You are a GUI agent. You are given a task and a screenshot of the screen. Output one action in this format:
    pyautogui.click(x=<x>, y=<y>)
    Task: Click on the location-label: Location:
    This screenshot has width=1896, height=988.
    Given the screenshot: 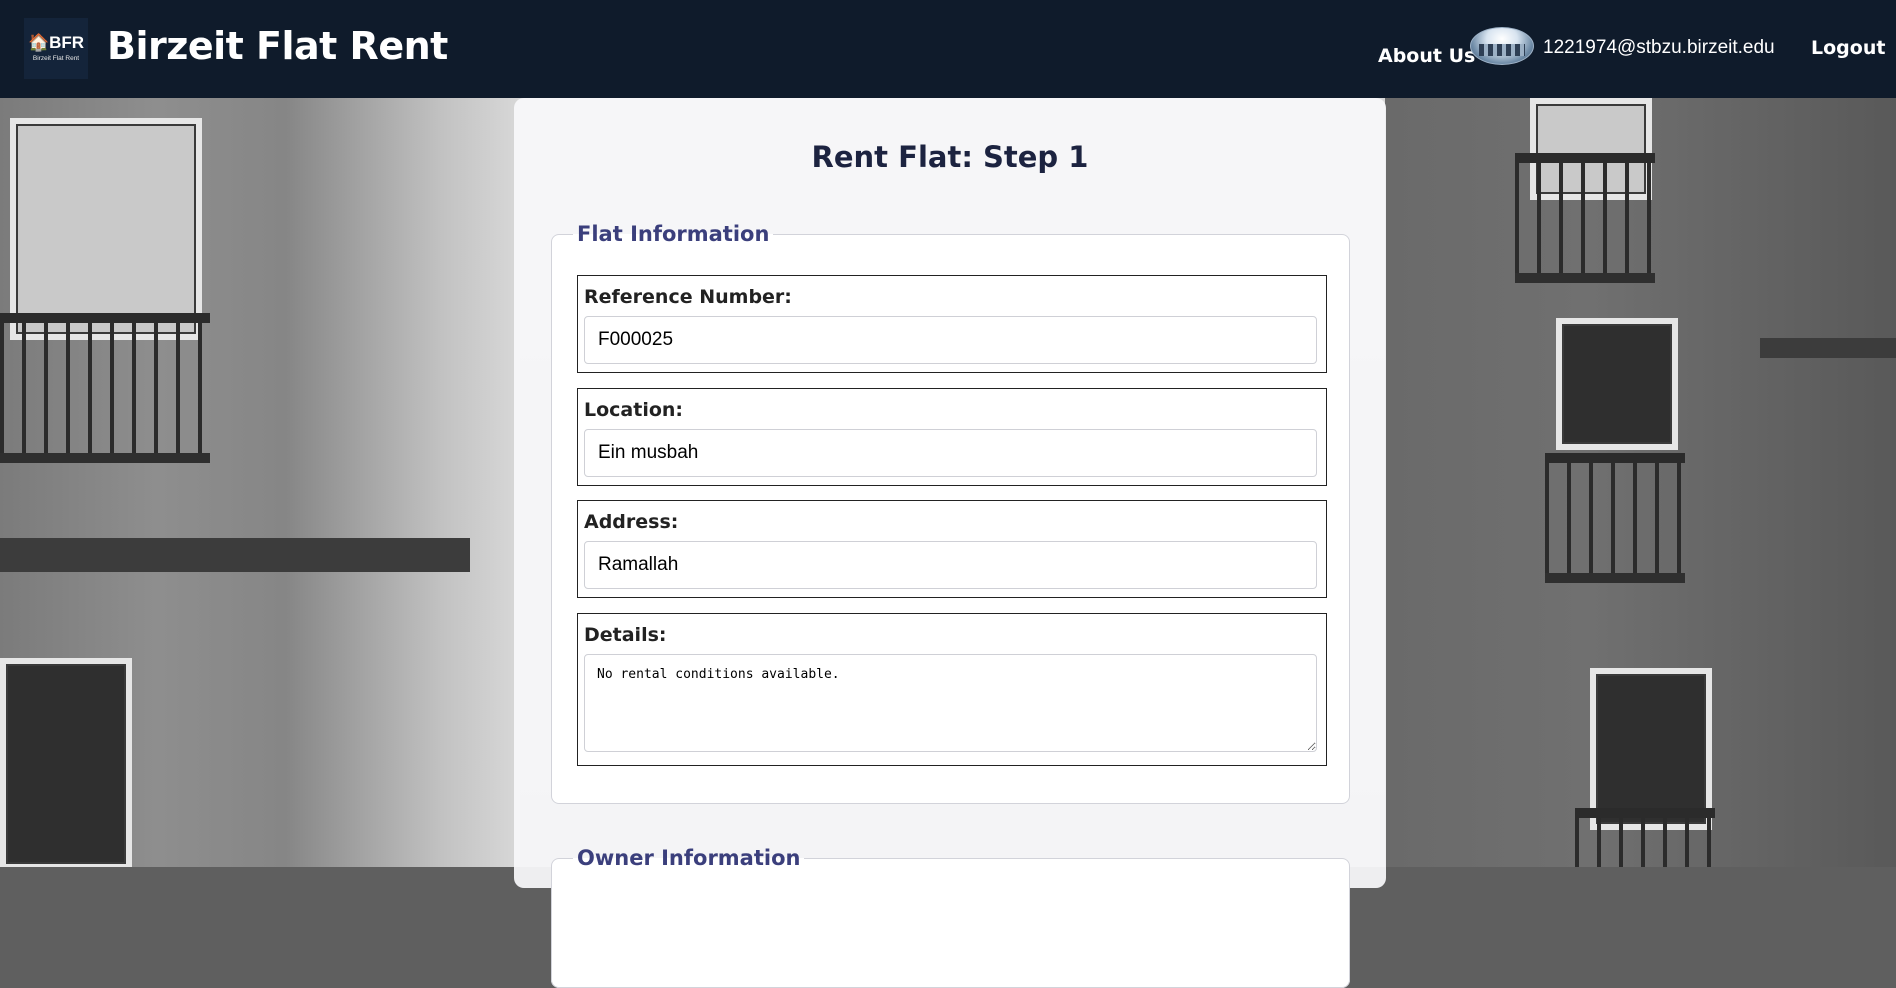 What is the action you would take?
    pyautogui.click(x=634, y=410)
    